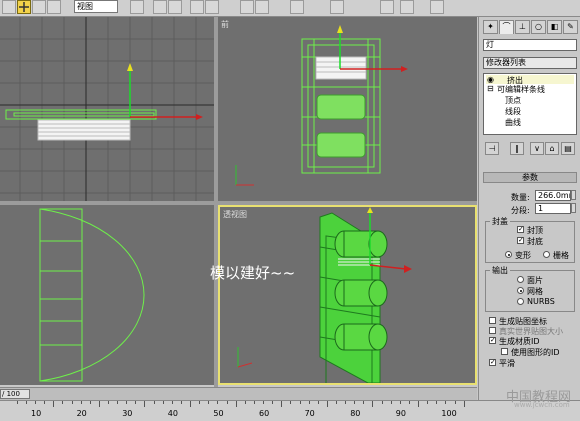 Image resolution: width=580 pixels, height=421 pixels. I want to click on track-tick-label: 60, so click(264, 413).